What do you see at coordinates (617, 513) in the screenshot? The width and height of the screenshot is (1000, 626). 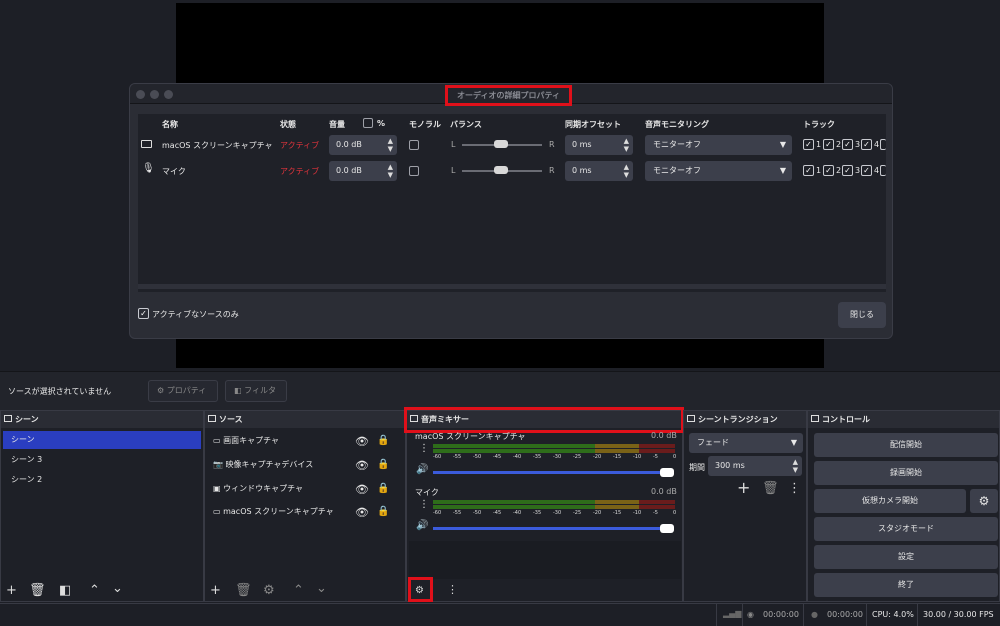 I see `meter-scale-label: -15` at bounding box center [617, 513].